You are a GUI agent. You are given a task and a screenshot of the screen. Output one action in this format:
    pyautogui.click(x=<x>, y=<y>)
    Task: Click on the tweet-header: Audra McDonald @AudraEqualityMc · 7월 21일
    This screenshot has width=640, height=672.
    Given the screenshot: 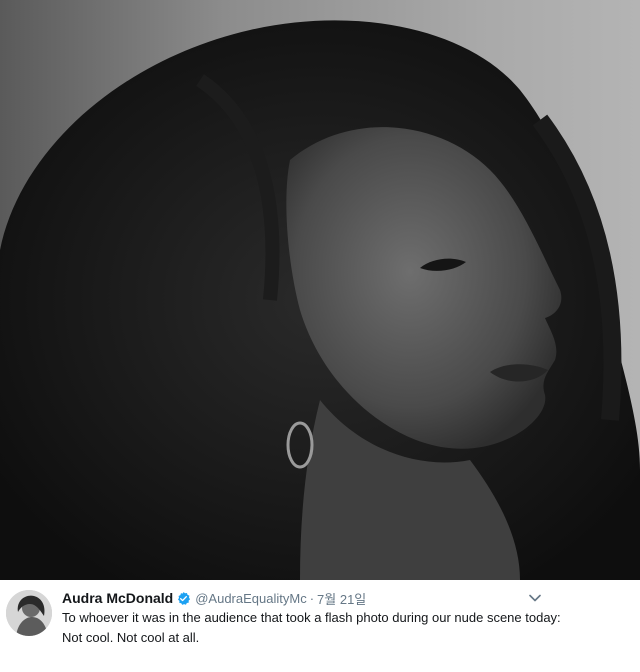 What is the action you would take?
    pyautogui.click(x=214, y=598)
    